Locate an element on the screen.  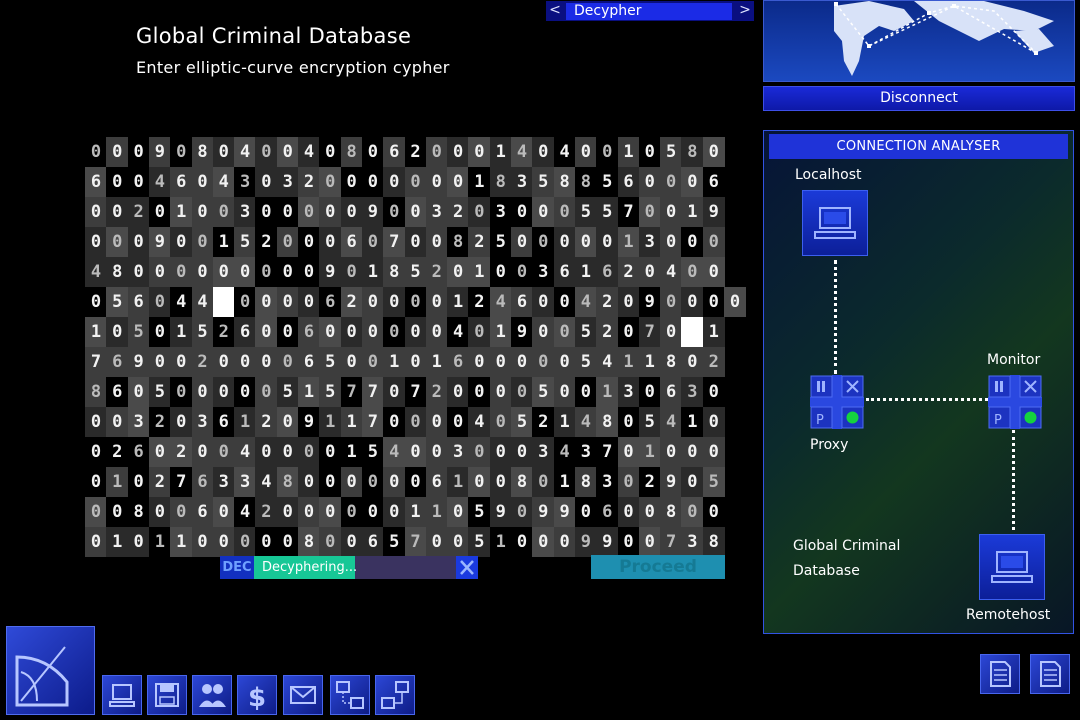
cancel-button is located at coordinates (467, 567).